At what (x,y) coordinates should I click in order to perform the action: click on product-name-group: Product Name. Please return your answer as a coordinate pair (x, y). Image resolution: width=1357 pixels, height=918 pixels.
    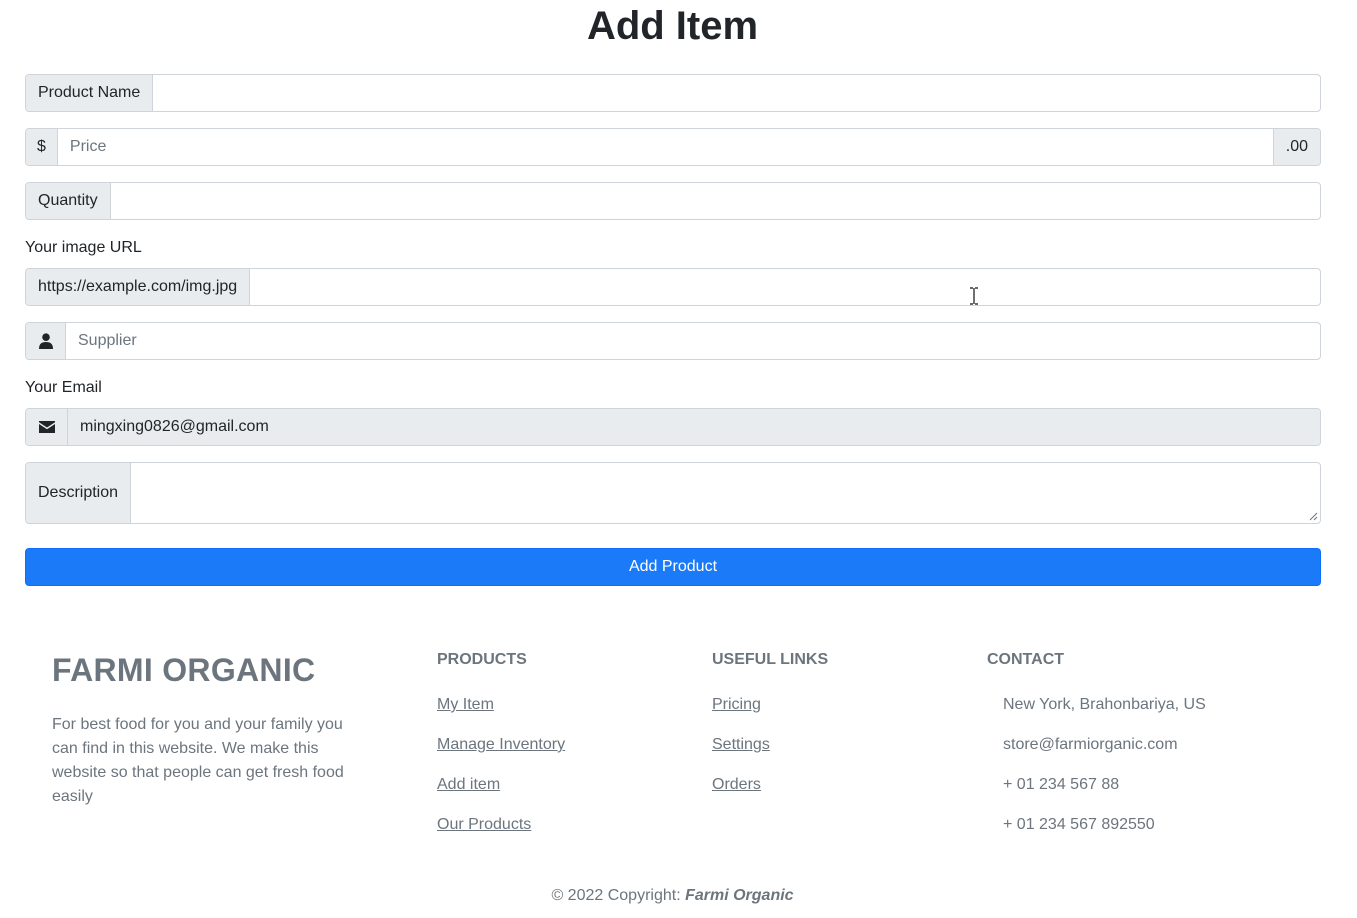
    Looking at the image, I should click on (673, 93).